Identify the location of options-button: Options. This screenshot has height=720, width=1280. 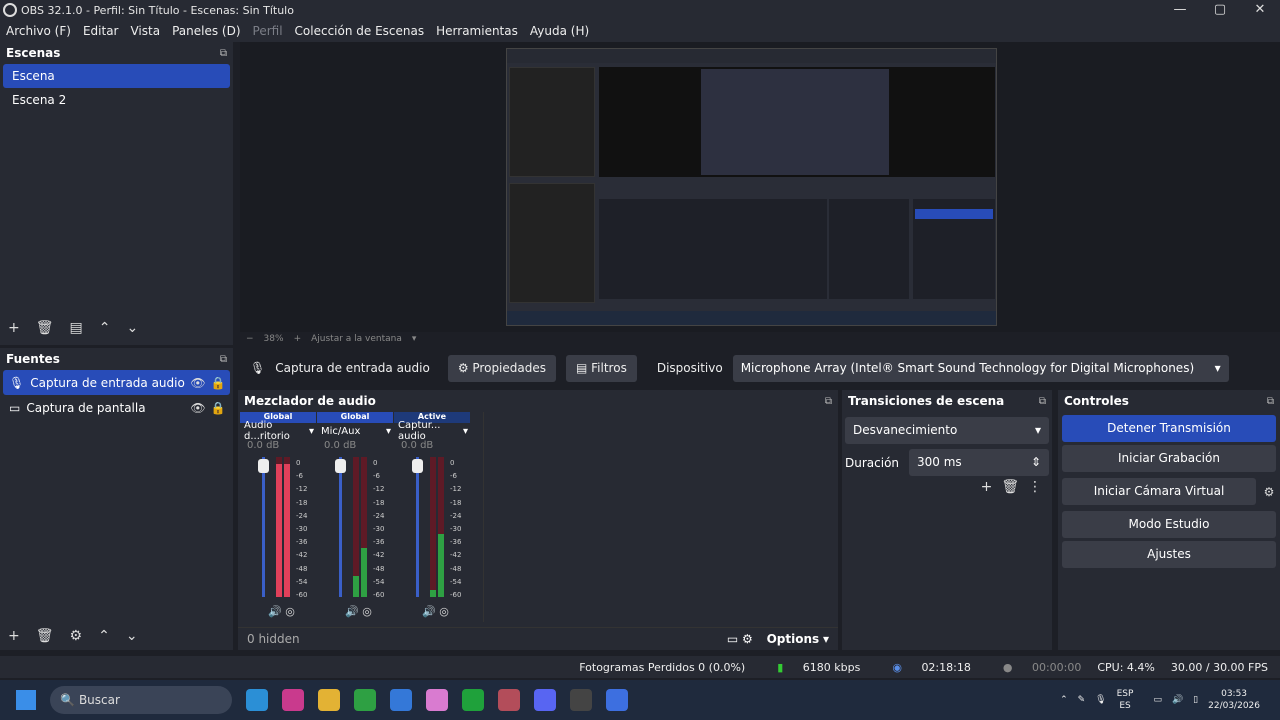
(793, 639).